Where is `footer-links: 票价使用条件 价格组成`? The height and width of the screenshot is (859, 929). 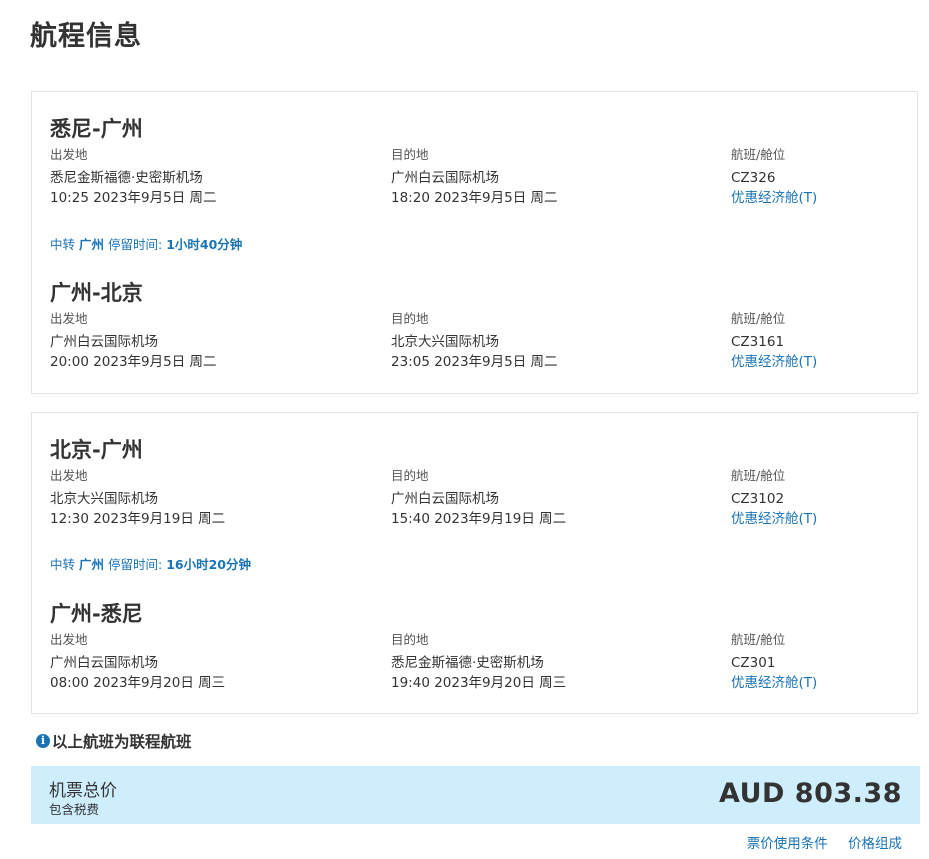 footer-links: 票价使用条件 价格组成 is located at coordinates (816, 842).